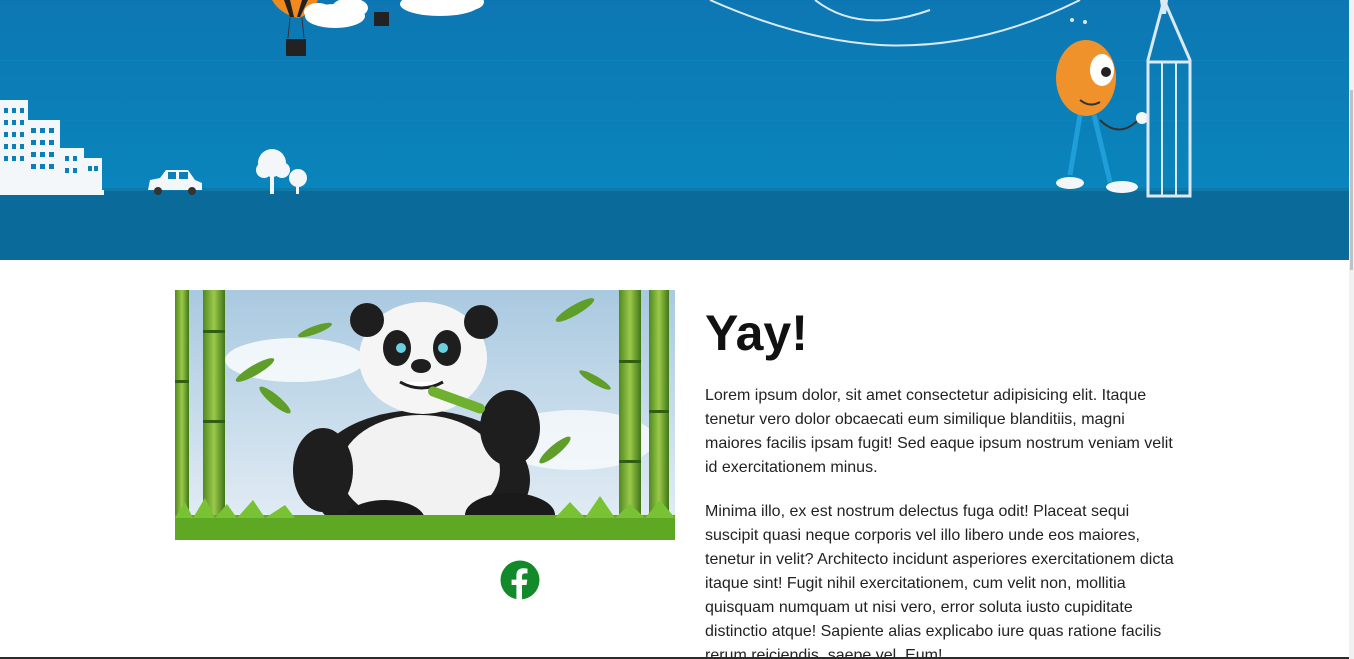 The height and width of the screenshot is (659, 1354). What do you see at coordinates (394, 14) in the screenshot?
I see `cloud-icon` at bounding box center [394, 14].